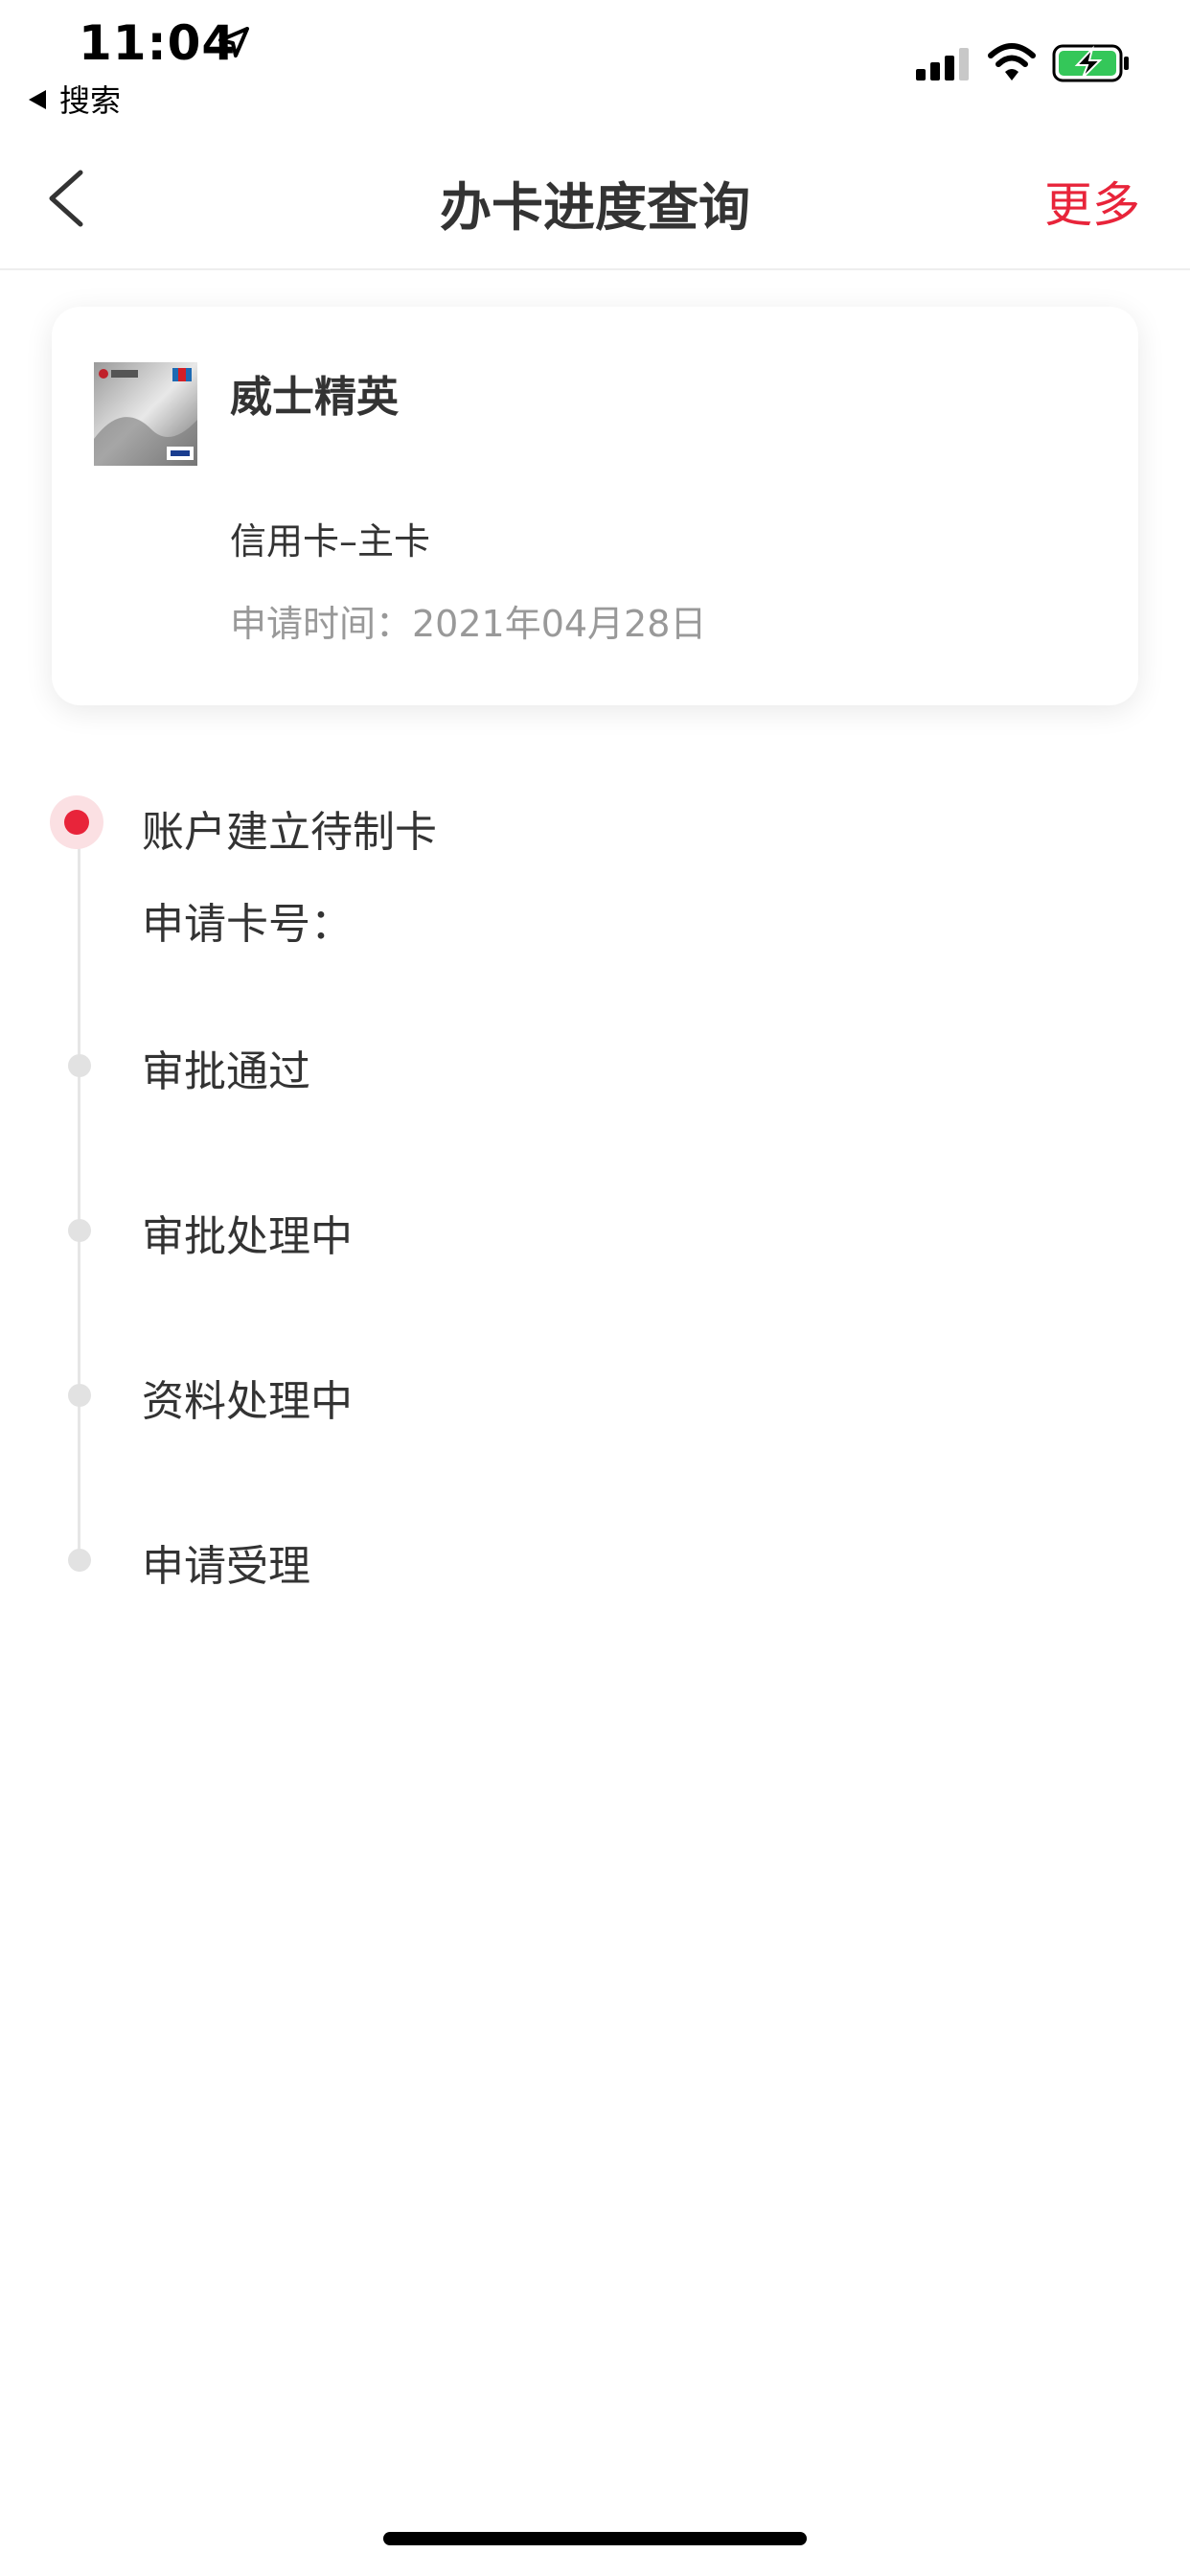  What do you see at coordinates (76, 822) in the screenshot?
I see `timeline-dot-active` at bounding box center [76, 822].